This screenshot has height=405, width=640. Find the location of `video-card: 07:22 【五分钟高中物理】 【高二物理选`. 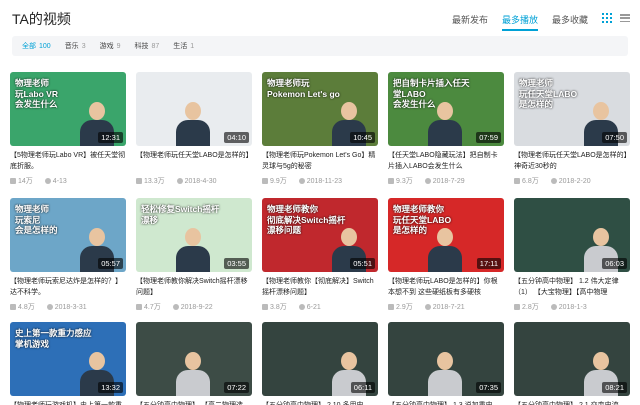

video-card: 07:22 【五分钟高中物理】 【高二物理选 is located at coordinates (194, 363).